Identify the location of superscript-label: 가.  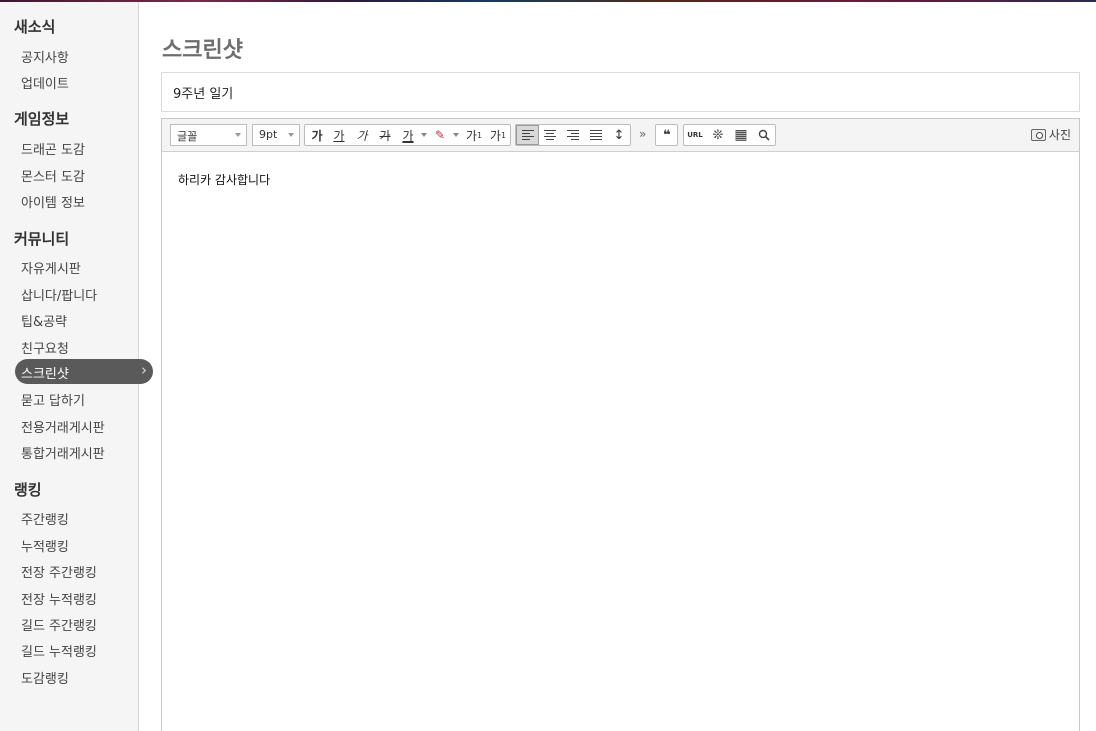
(471, 135).